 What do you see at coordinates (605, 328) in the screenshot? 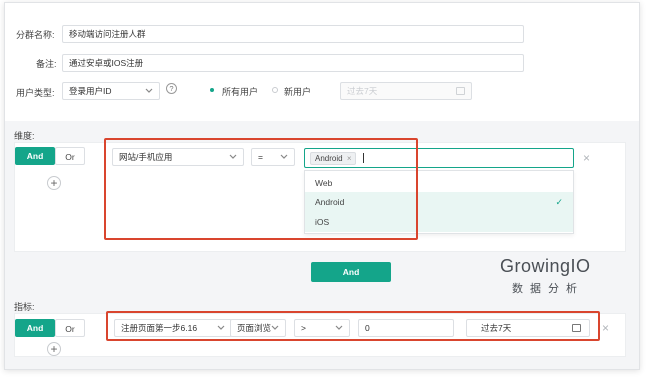
I see `metric-remove-icon: ×` at bounding box center [605, 328].